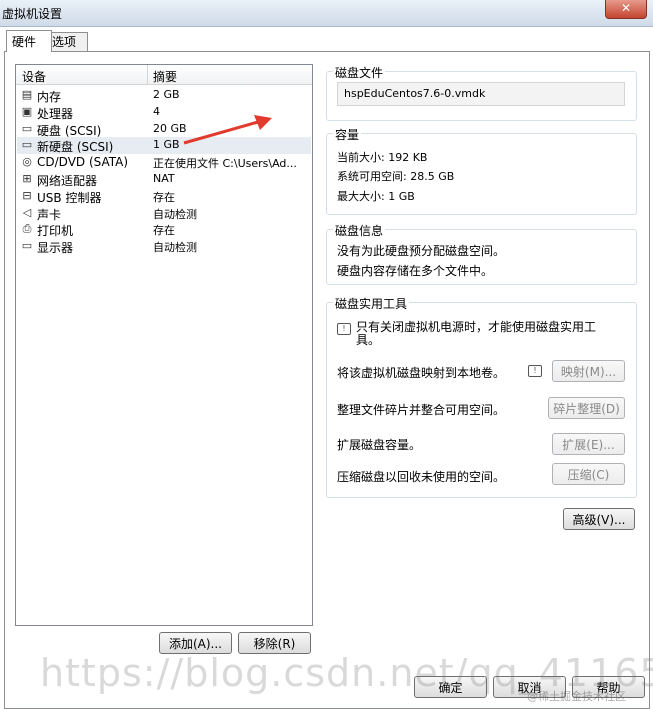  I want to click on disk-utilities-title: 磁盘实用工具, so click(371, 303).